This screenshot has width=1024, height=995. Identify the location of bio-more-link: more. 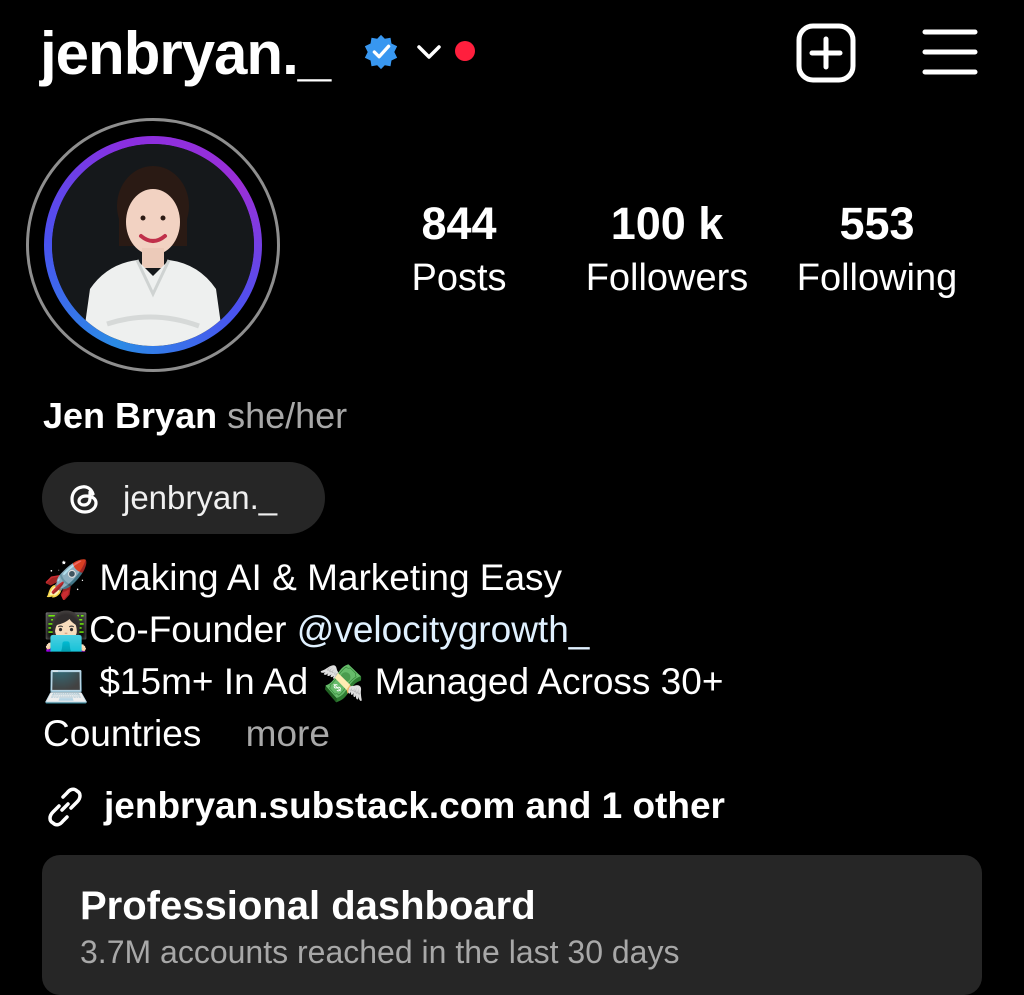
(288, 733).